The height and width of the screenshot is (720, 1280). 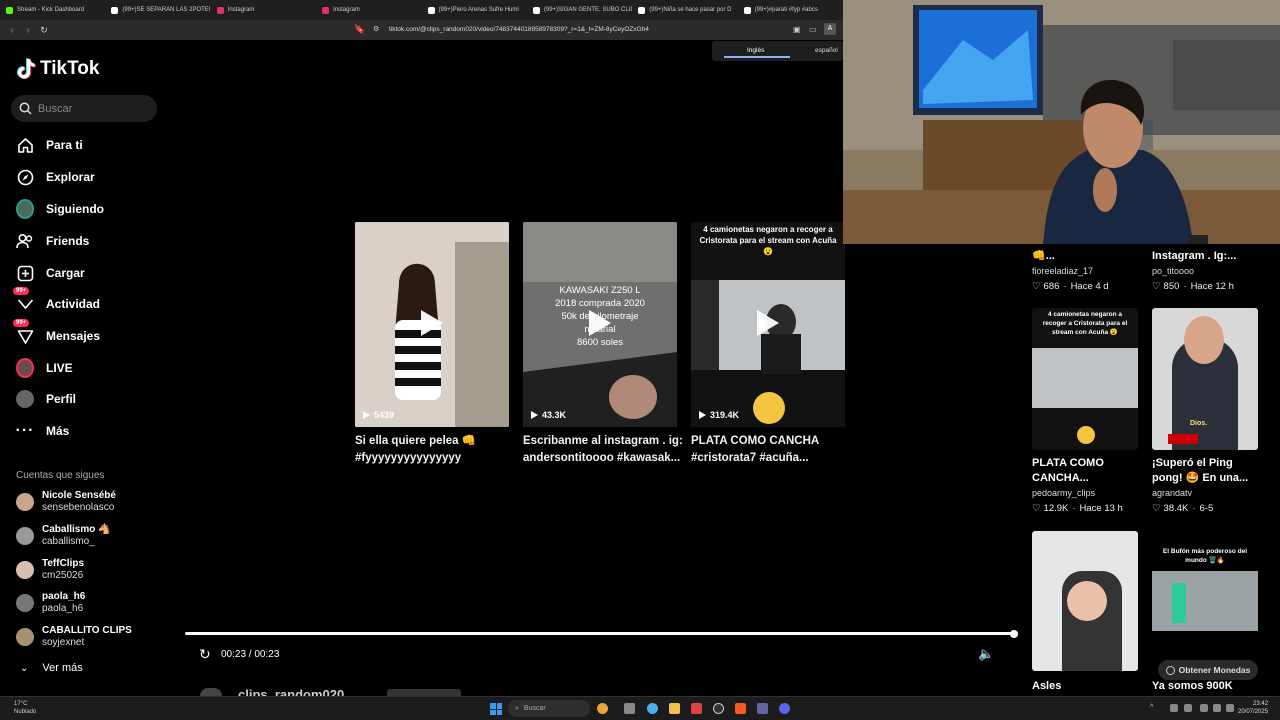 What do you see at coordinates (1085, 601) in the screenshot?
I see `recommended-thumbnail` at bounding box center [1085, 601].